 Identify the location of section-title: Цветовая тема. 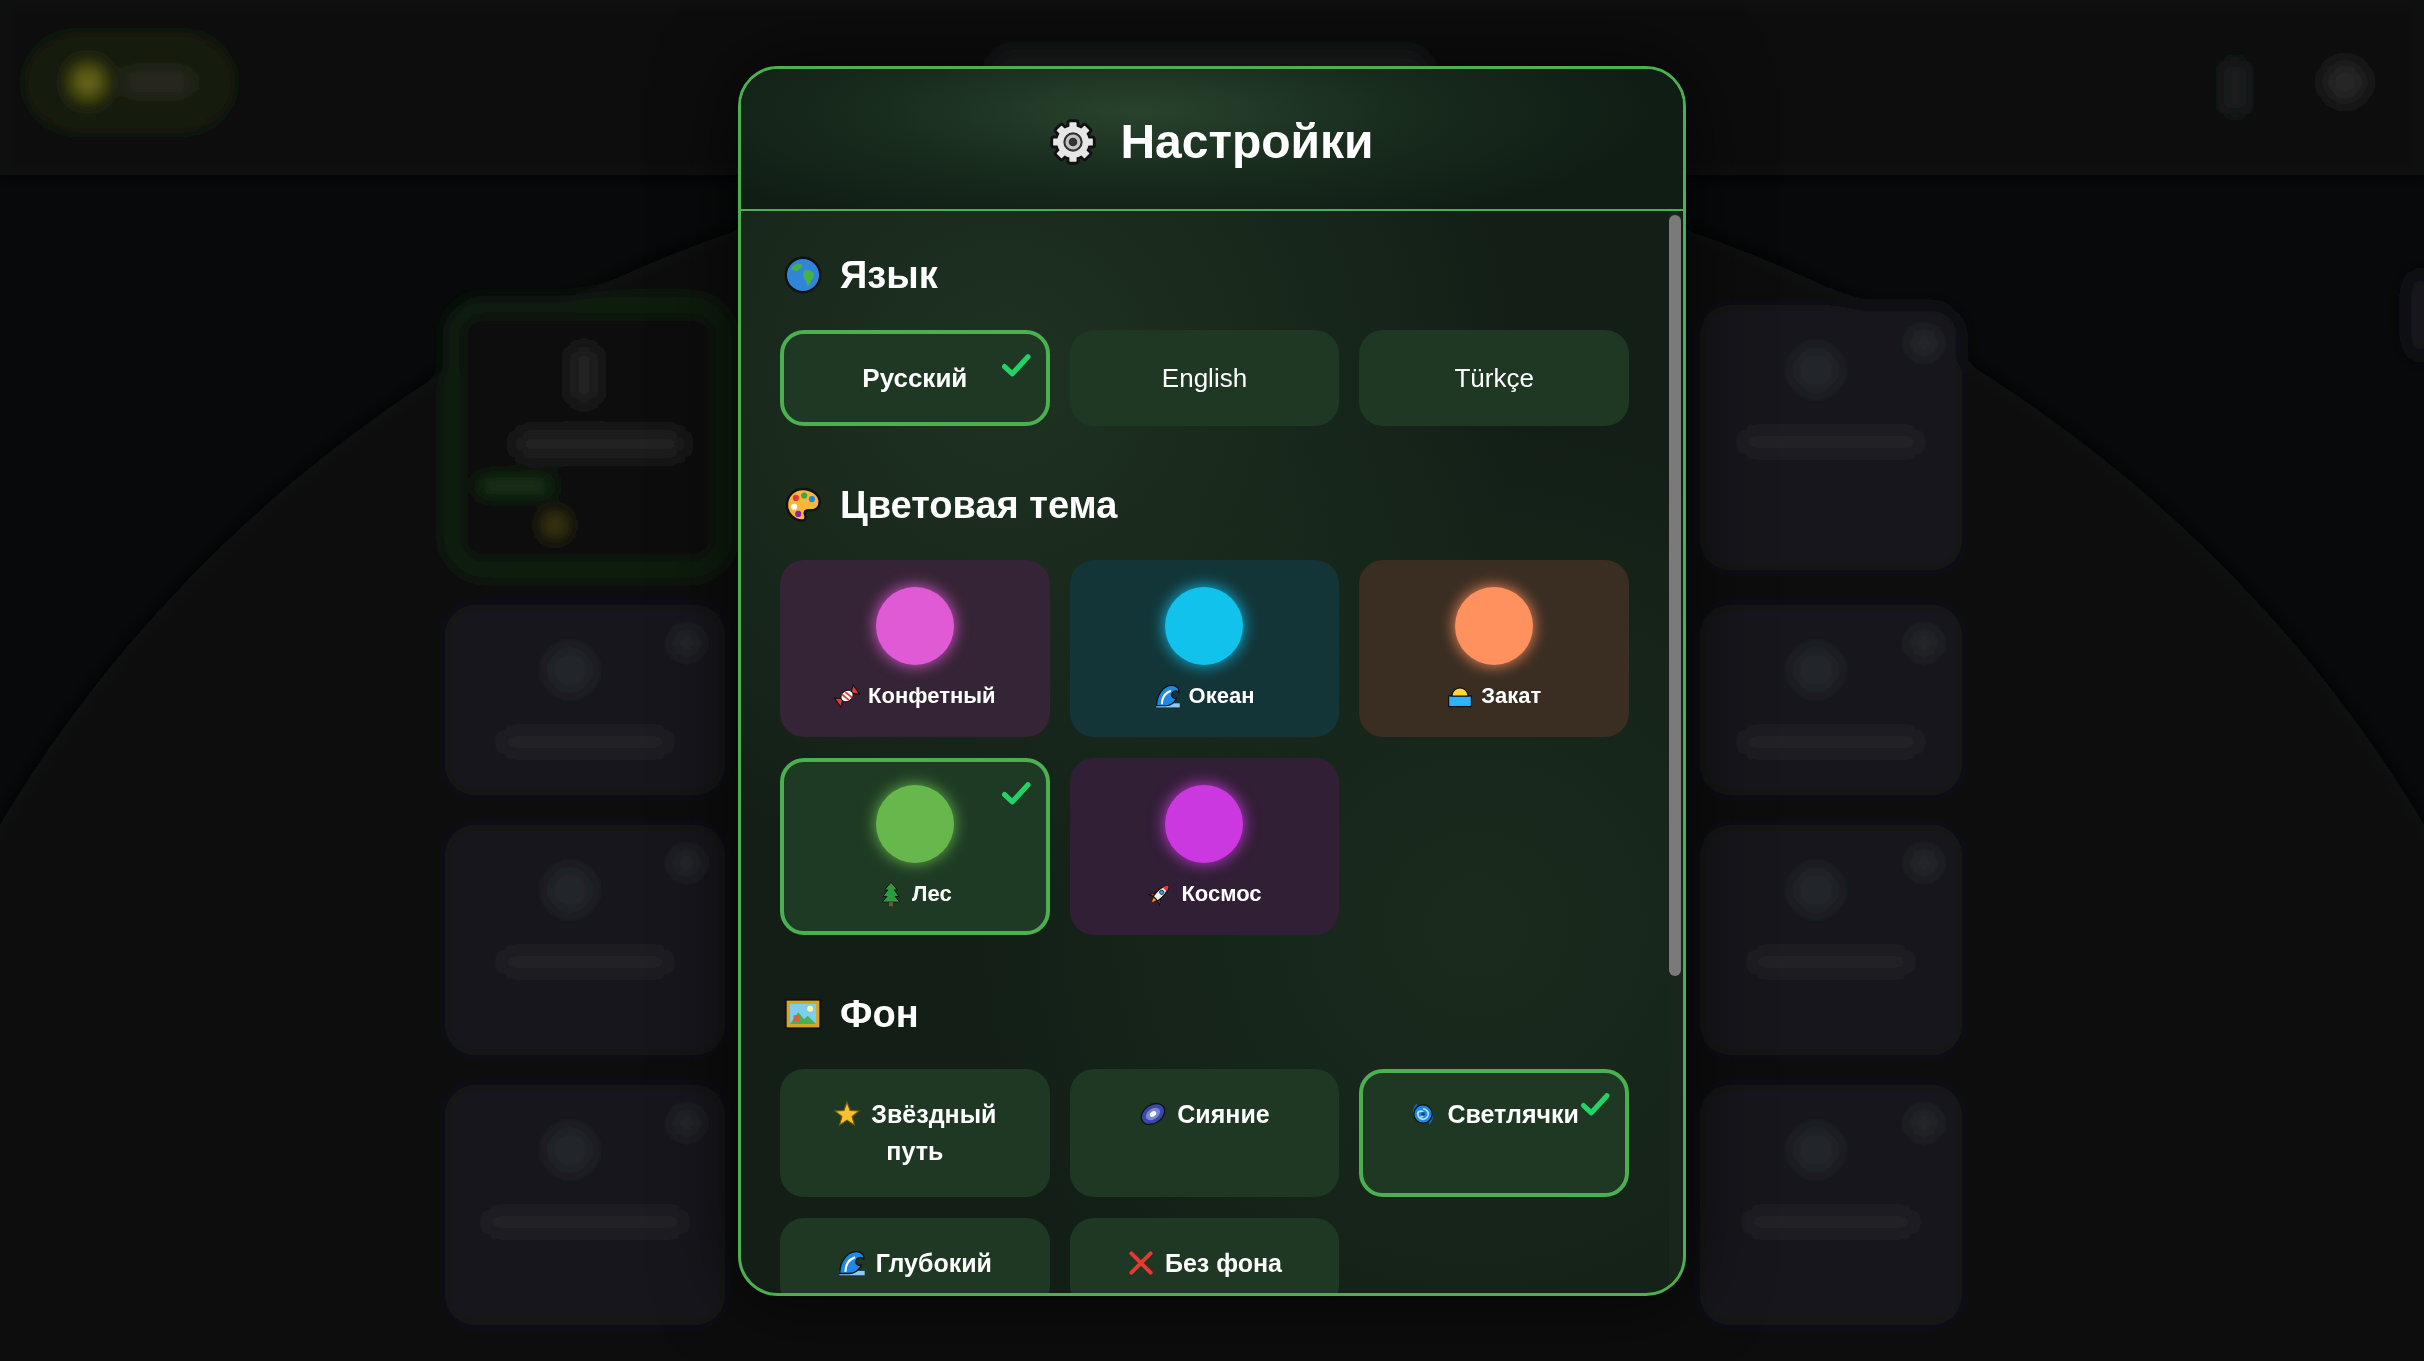
(979, 505).